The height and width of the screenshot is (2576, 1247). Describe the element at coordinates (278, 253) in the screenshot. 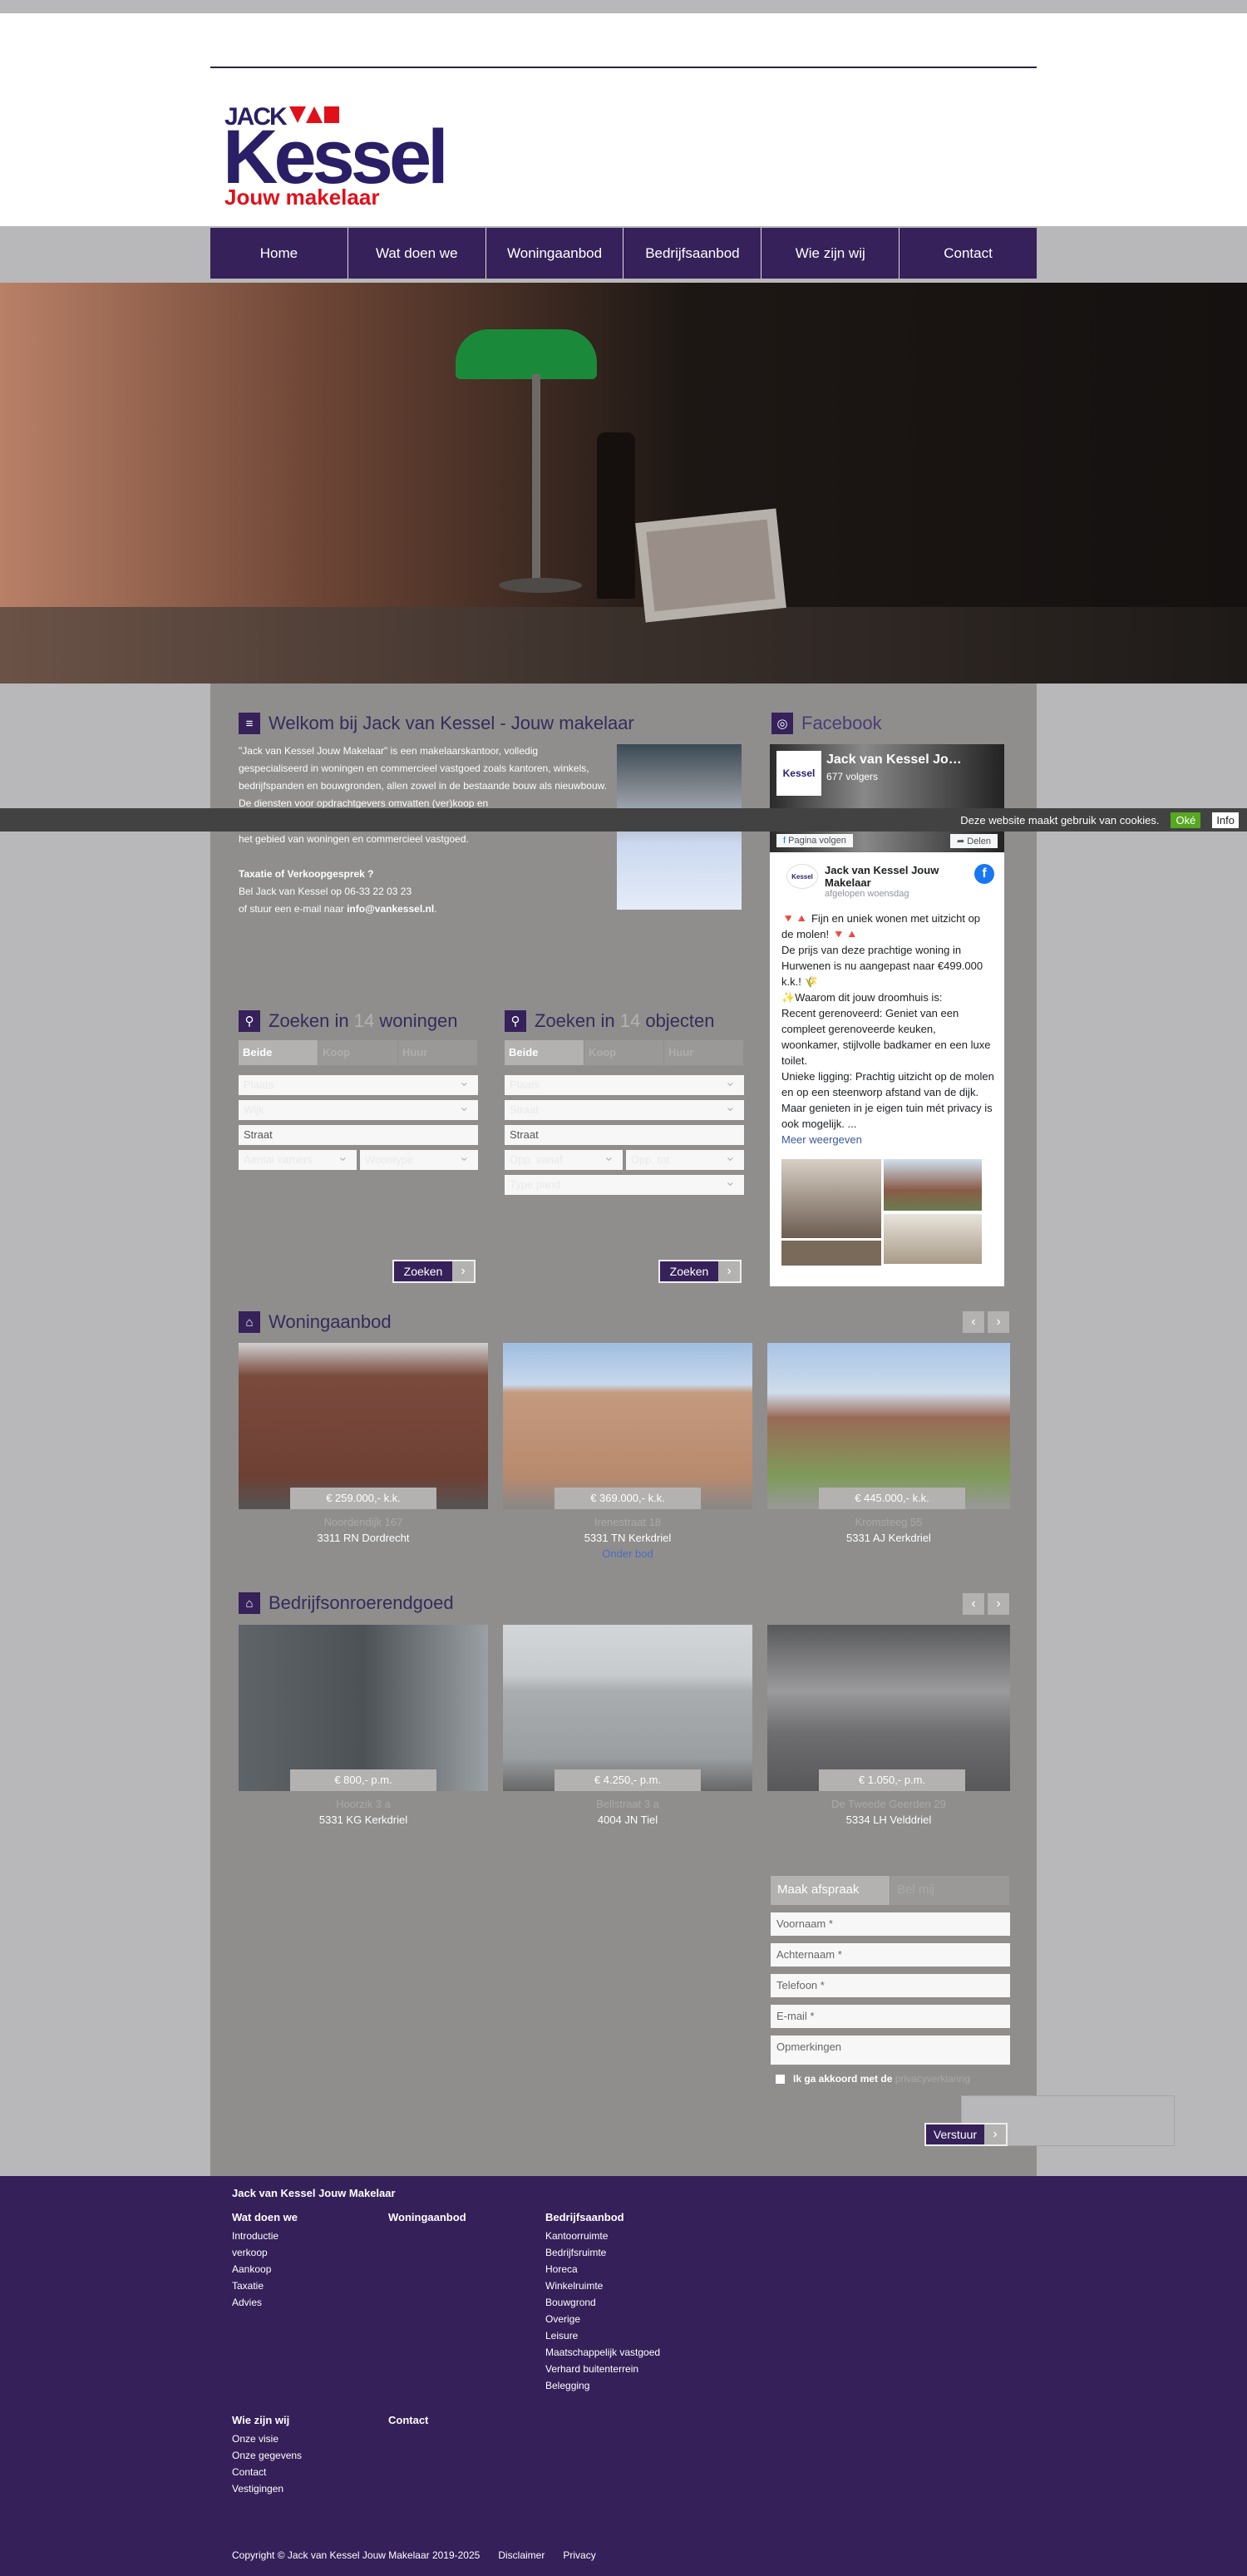

I see `nav-home: Home` at that location.